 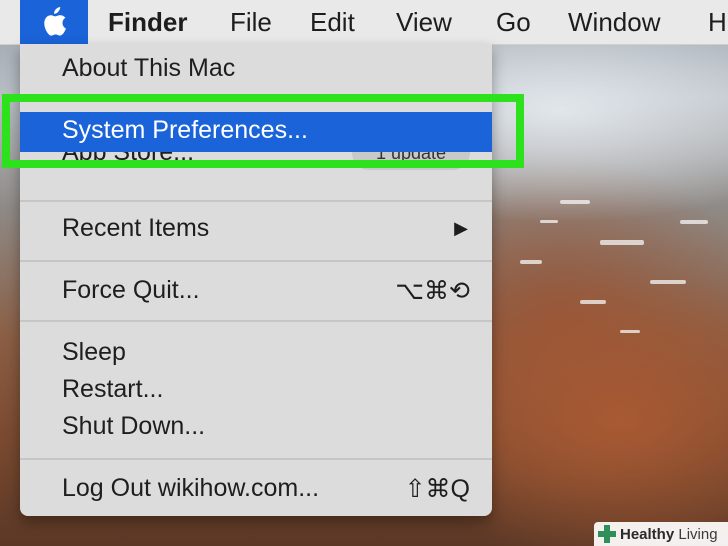 I want to click on about-this-mac-item: About This Mac, so click(x=256, y=69).